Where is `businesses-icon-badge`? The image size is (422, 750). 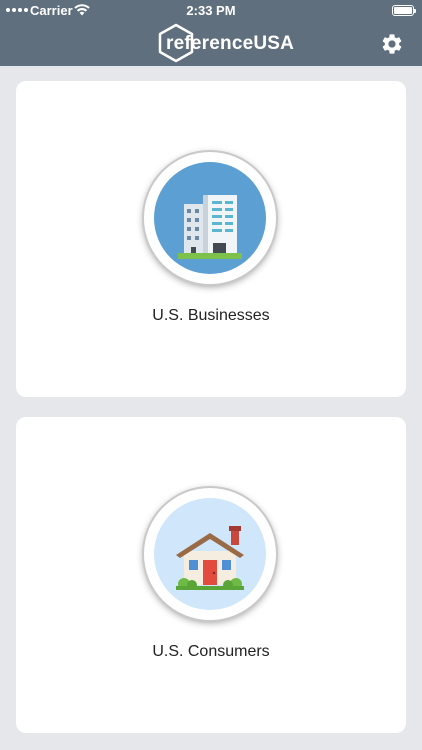 businesses-icon-badge is located at coordinates (210, 218).